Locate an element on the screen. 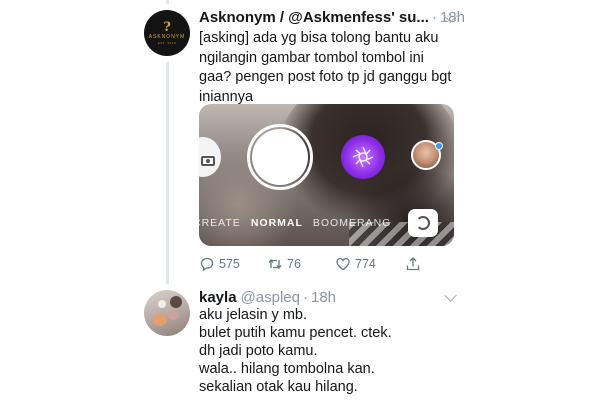 The height and width of the screenshot is (400, 600). tweet2-header: kayla @aspleq · 18h is located at coordinates (267, 298).